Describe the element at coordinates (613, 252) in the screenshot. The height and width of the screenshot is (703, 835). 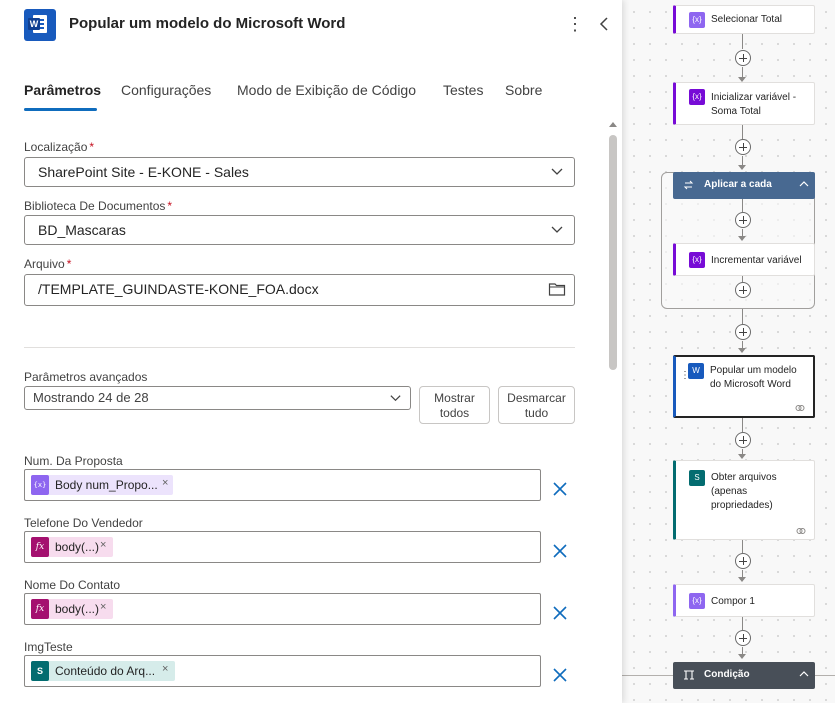
I see `scrollbar-thumb` at that location.